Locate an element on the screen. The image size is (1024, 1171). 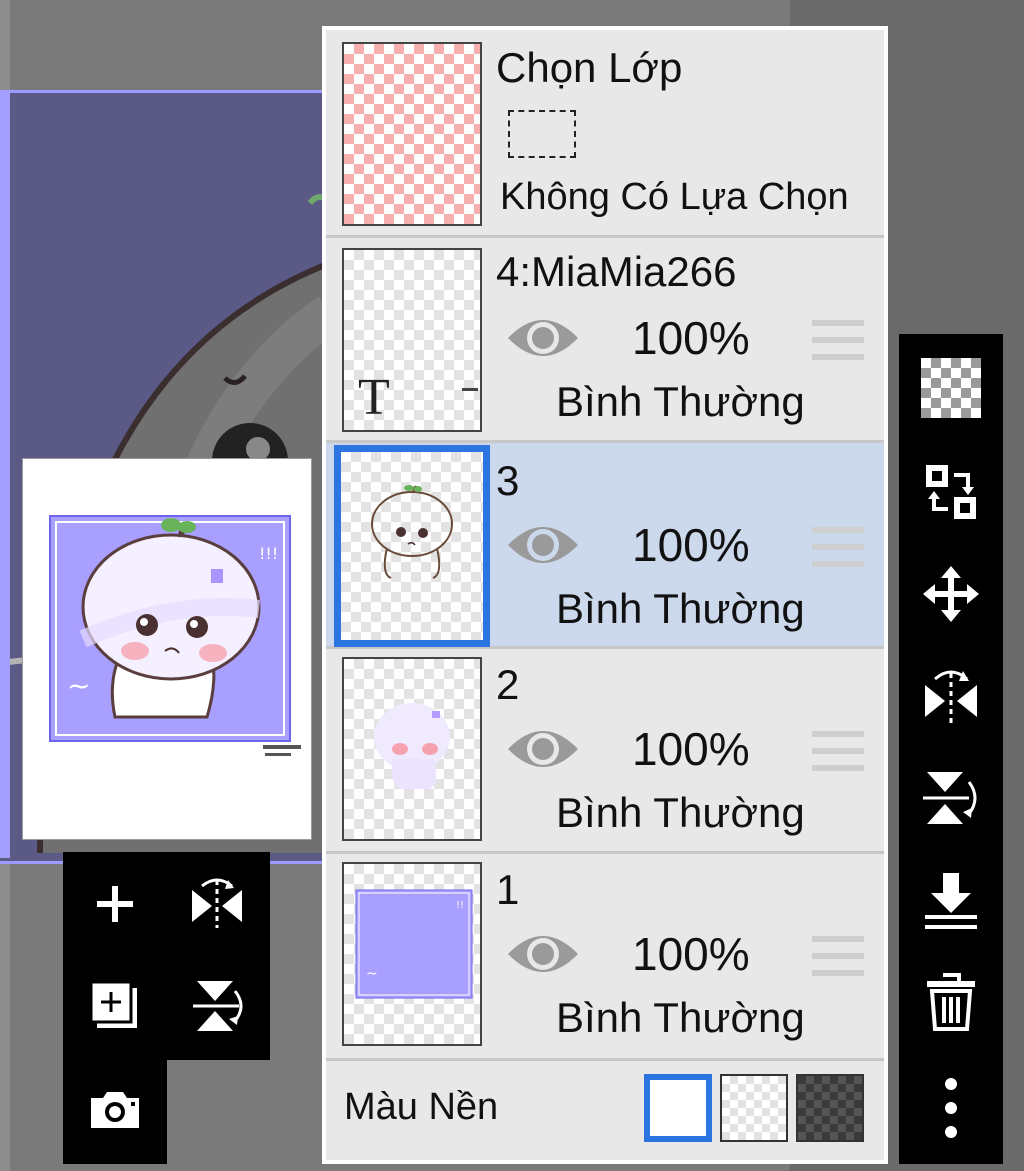
swap-icon is located at coordinates (951, 492).